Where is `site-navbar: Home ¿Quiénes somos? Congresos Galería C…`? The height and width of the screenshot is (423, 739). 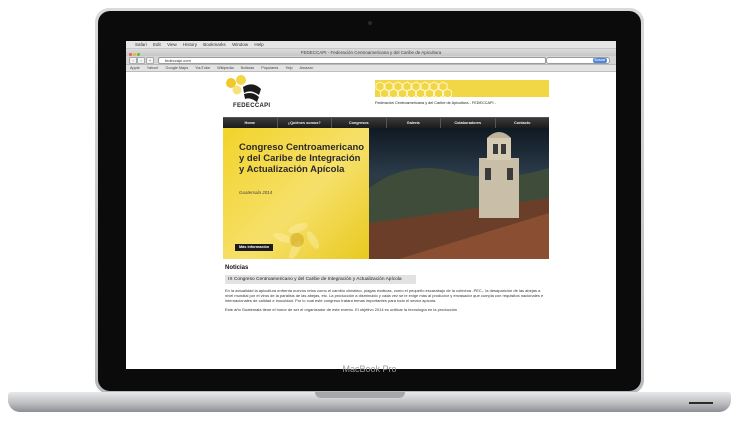 site-navbar: Home ¿Quiénes somos? Congresos Galería C… is located at coordinates (386, 122).